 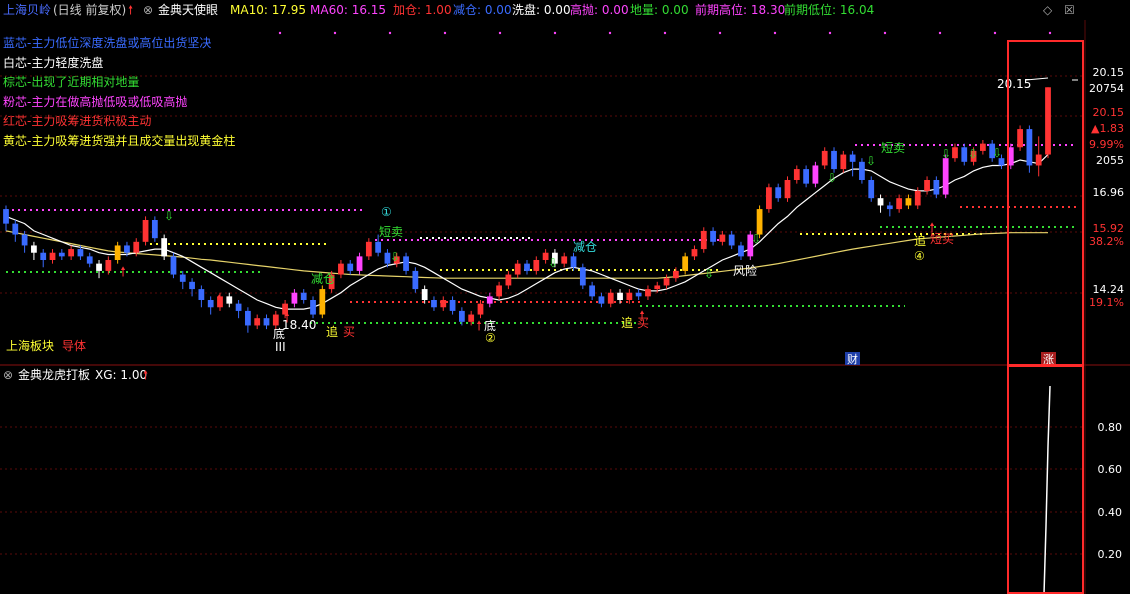 I want to click on indicator-name: 金典天使眼, so click(x=188, y=10).